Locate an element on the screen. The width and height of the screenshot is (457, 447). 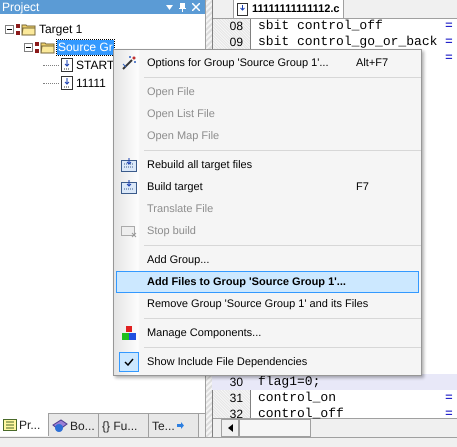
close-icon is located at coordinates (196, 7).